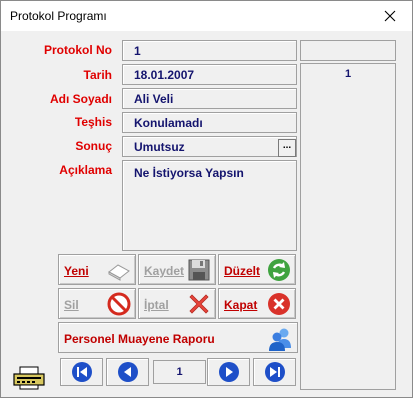 This screenshot has width=413, height=398. What do you see at coordinates (206, 16) in the screenshot?
I see `title-bar: Protokol Programı` at bounding box center [206, 16].